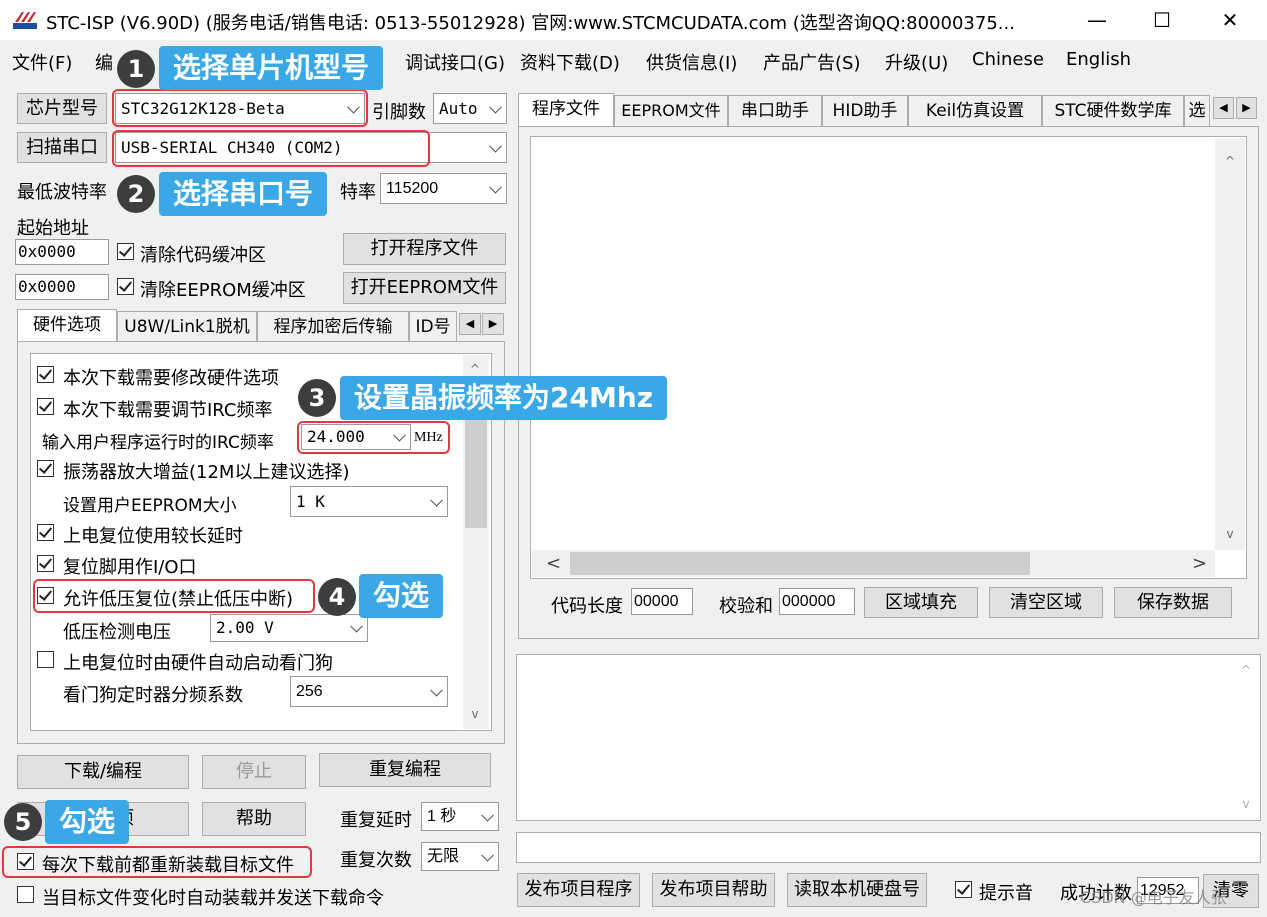  What do you see at coordinates (125, 286) in the screenshot?
I see `clear-eeprom-checkbox` at bounding box center [125, 286].